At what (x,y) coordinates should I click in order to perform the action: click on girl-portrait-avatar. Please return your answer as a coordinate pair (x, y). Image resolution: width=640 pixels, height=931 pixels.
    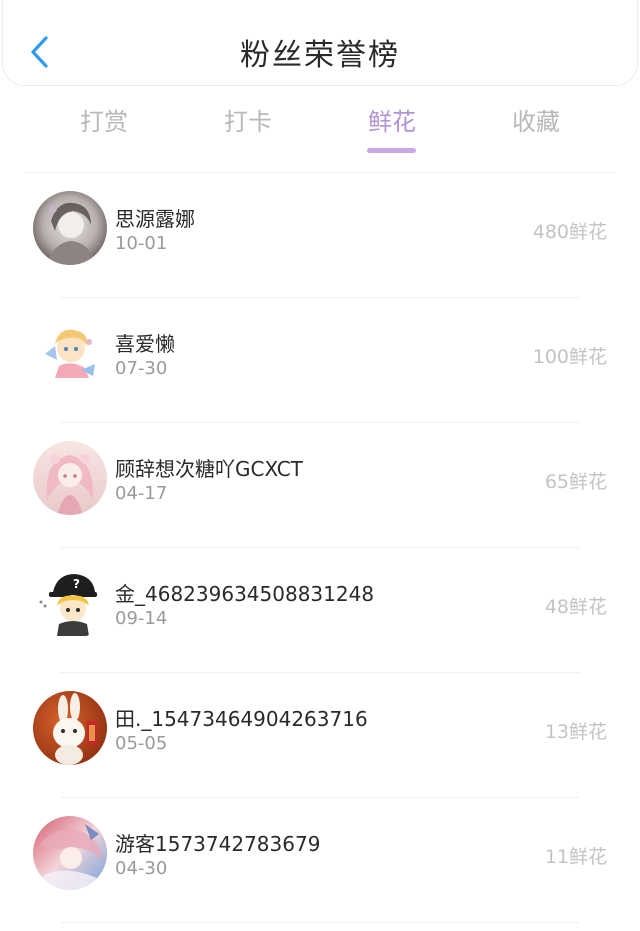
    Looking at the image, I should click on (70, 228).